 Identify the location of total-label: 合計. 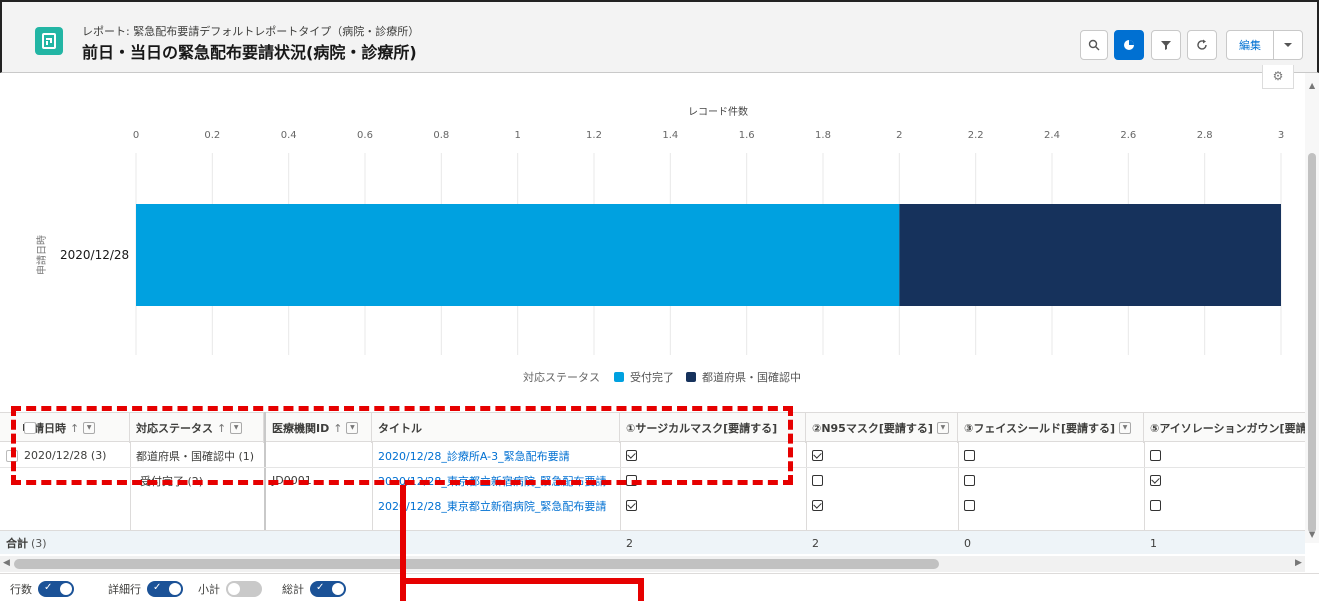
(17, 543).